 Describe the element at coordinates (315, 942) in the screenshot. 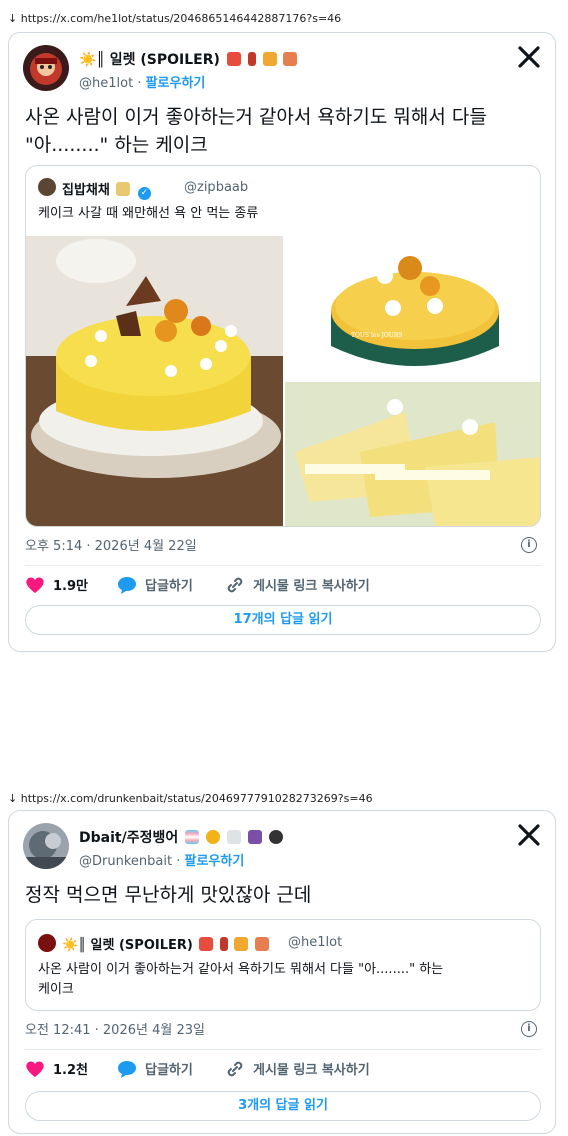

I see `quote-author-handle: @he1lot` at that location.